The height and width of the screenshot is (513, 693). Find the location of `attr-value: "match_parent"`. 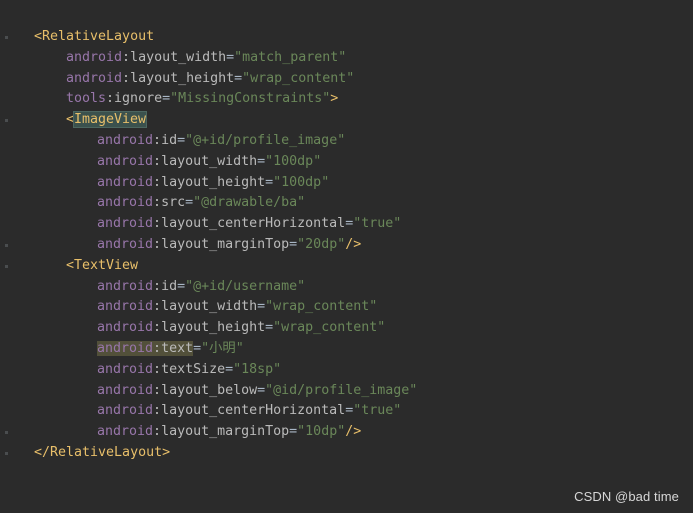

attr-value: "match_parent" is located at coordinates (290, 57).